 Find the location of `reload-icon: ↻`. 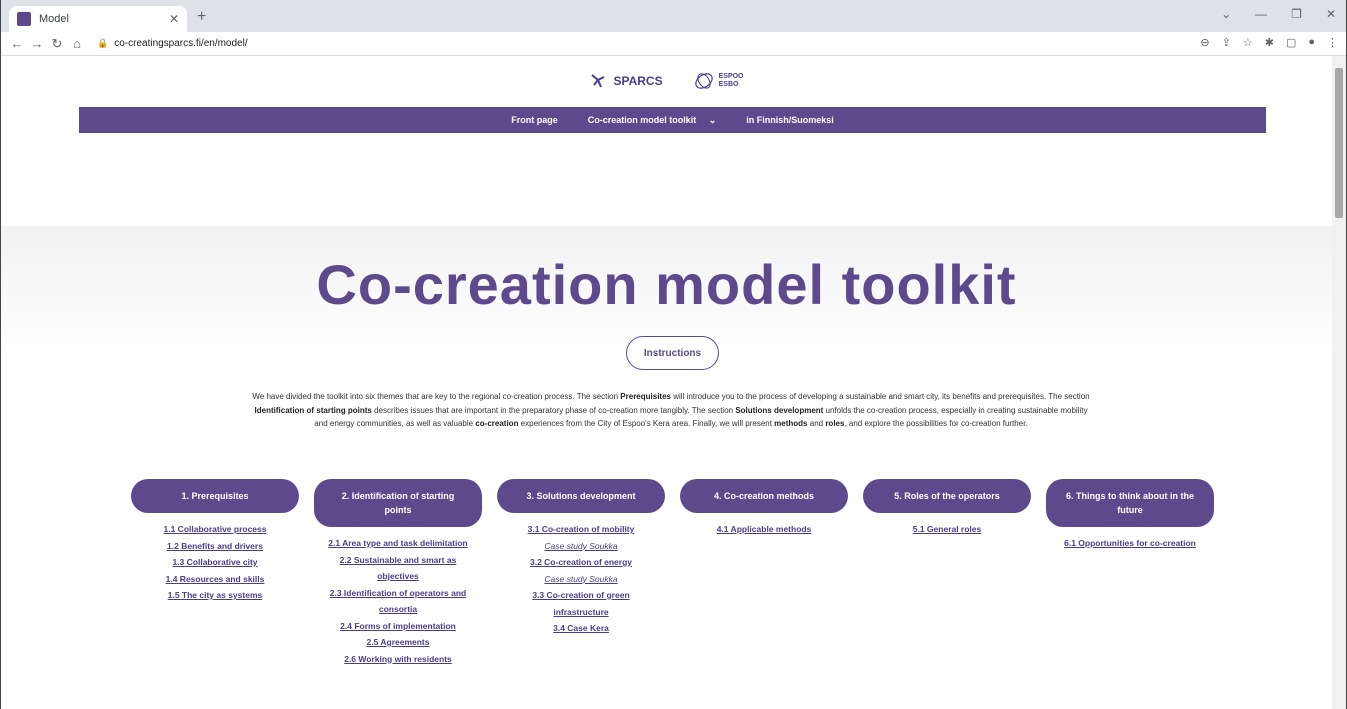

reload-icon: ↻ is located at coordinates (57, 44).